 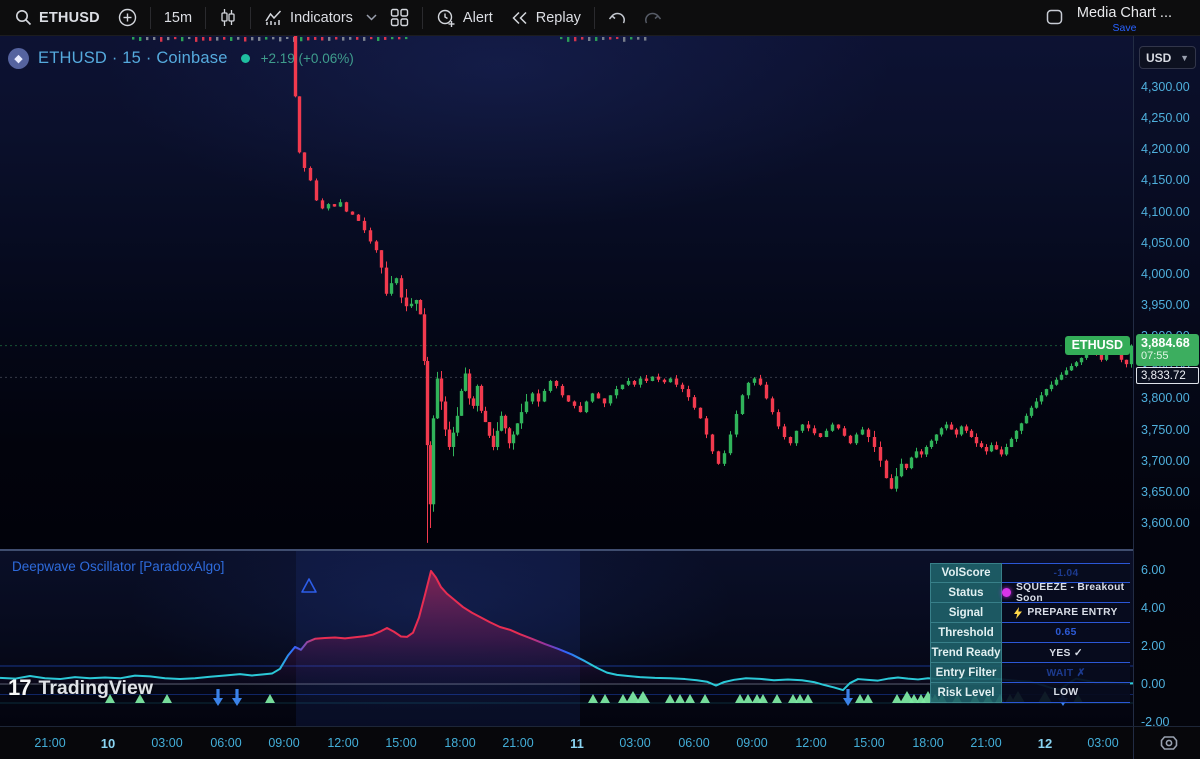 What do you see at coordinates (1167, 57) in the screenshot?
I see `currency-selector-button: USD ▼` at bounding box center [1167, 57].